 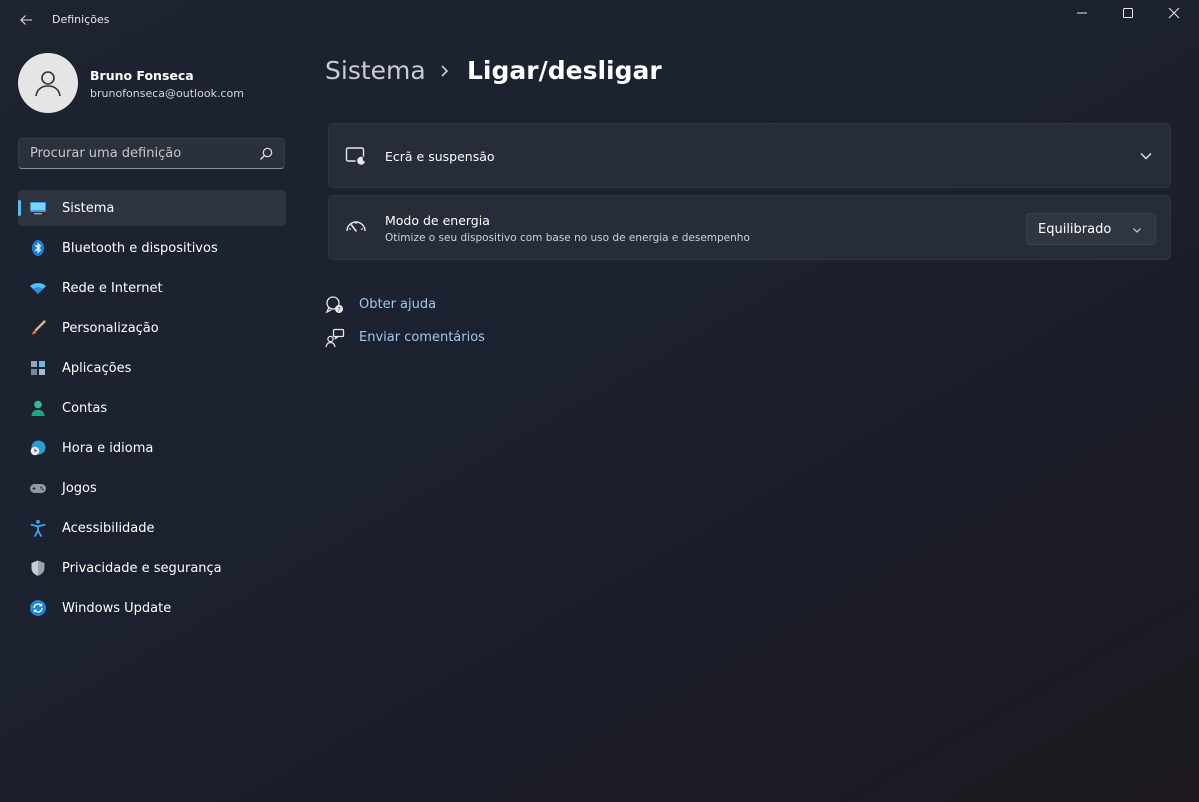 I want to click on user-email: brunofonseca@outlook.com, so click(x=167, y=93).